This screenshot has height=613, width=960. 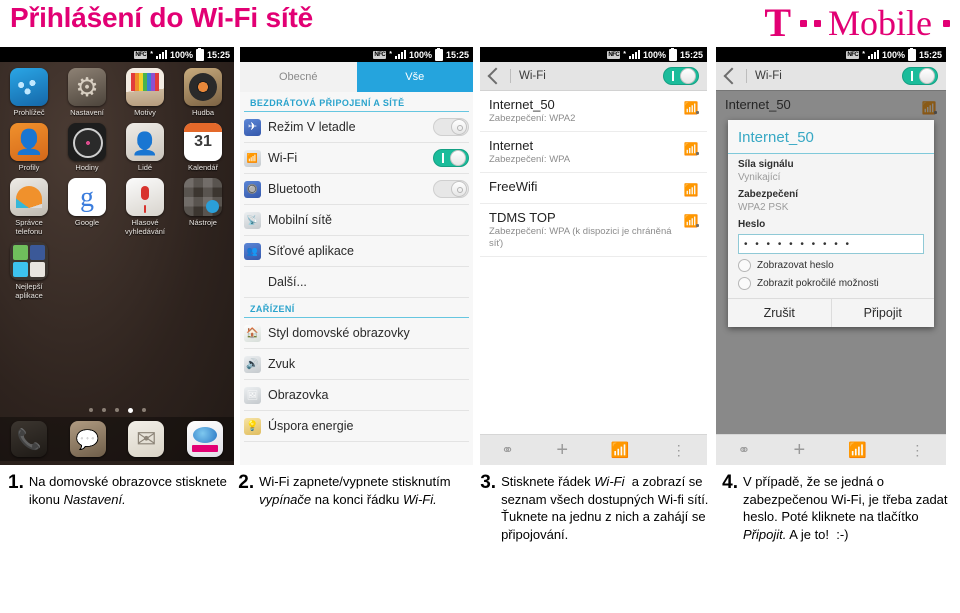 I want to click on settings-row-wifi: Wi-Fi, so click(x=356, y=158).